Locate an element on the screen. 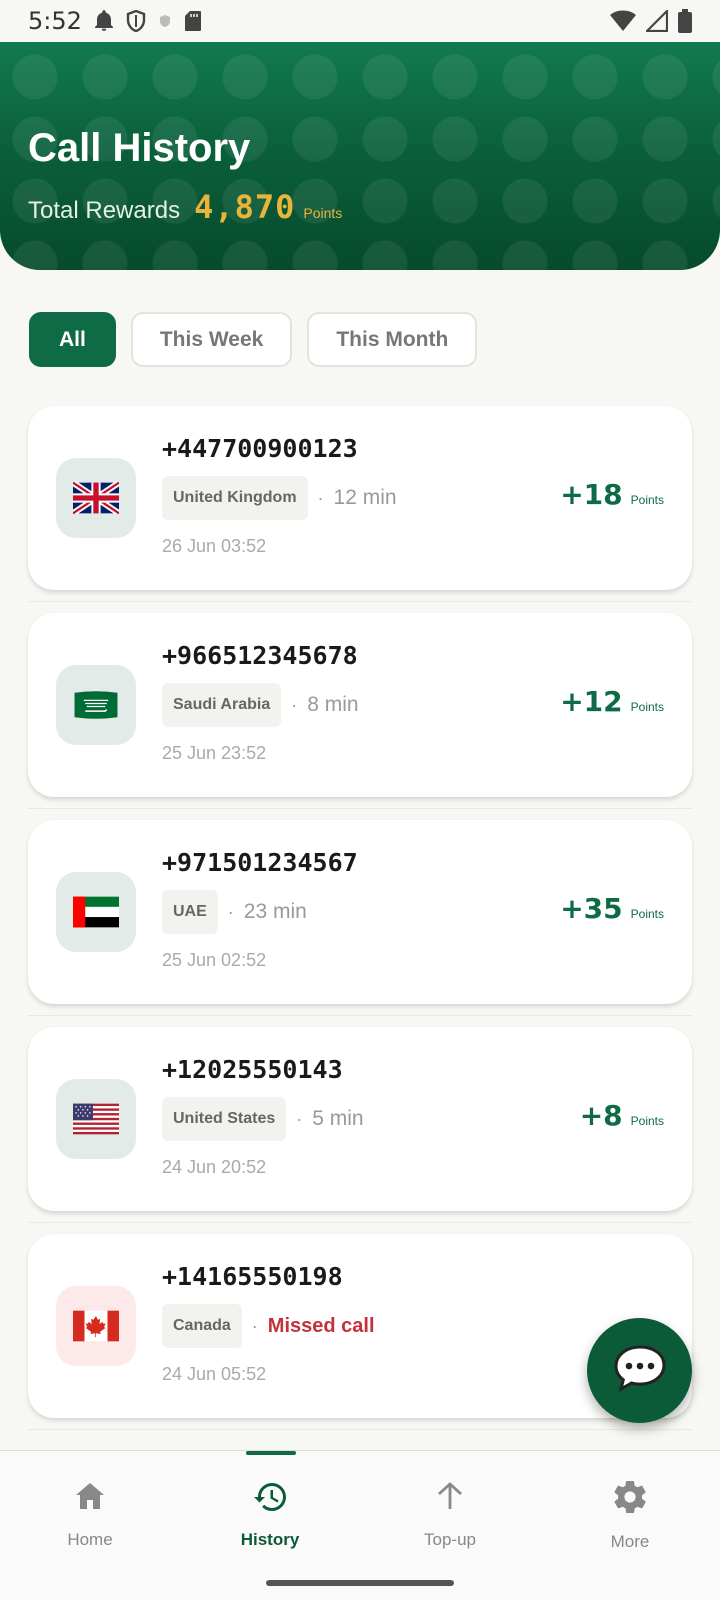  points-earned: +18 Points is located at coordinates (612, 494).